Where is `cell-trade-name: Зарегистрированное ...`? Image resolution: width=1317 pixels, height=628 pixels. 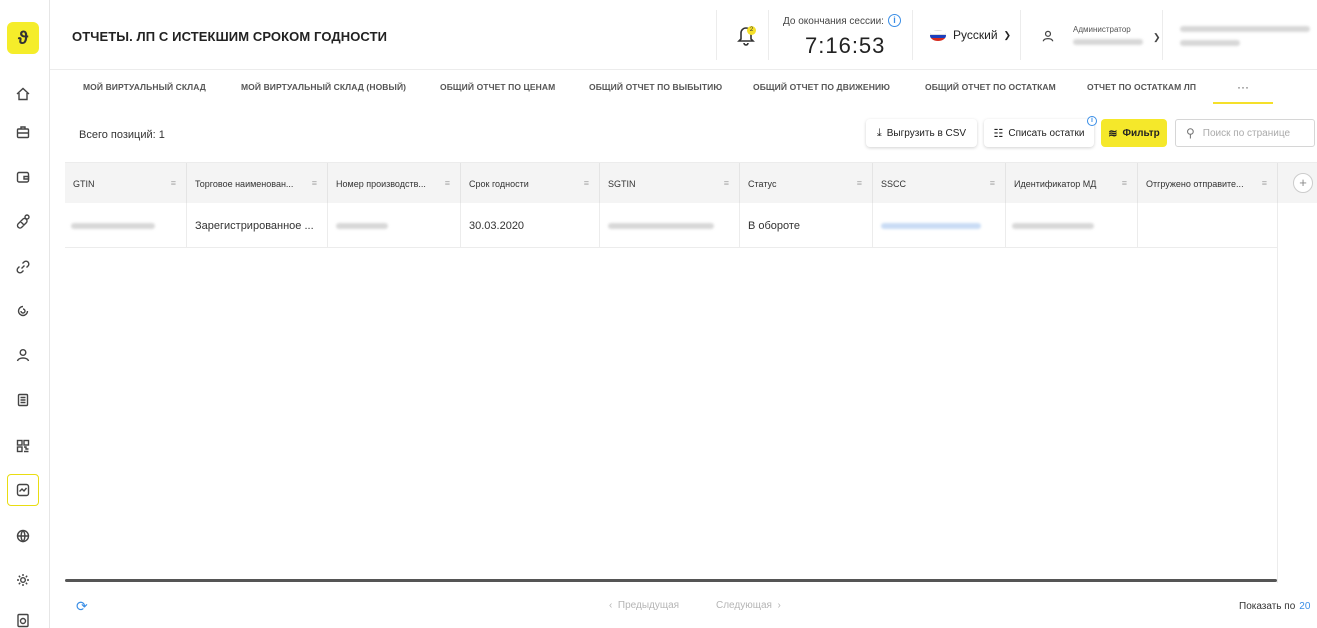 cell-trade-name: Зарегистрированное ... is located at coordinates (257, 225).